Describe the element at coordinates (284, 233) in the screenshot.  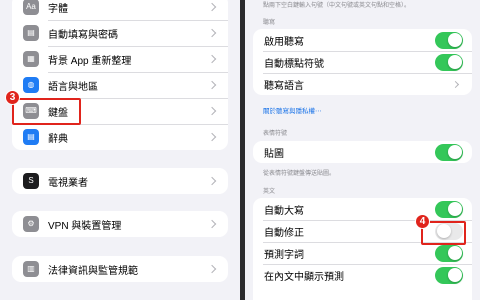
I see `settings-row-label: 自動修正` at that location.